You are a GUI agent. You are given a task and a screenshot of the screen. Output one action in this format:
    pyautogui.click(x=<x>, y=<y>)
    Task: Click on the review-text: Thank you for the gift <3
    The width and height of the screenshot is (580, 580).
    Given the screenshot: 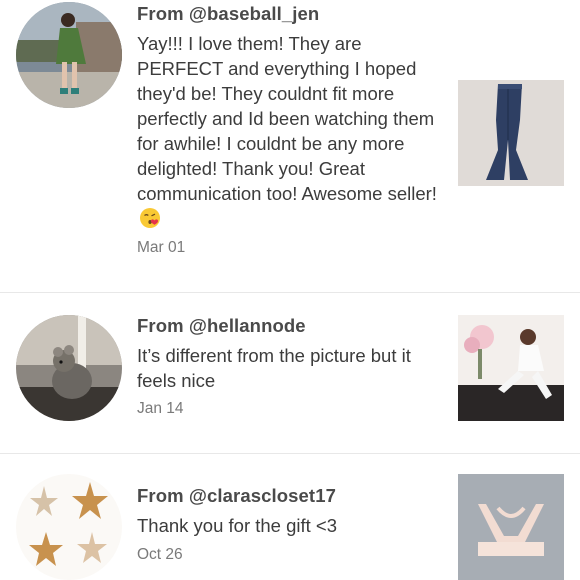 What is the action you would take?
    pyautogui.click(x=237, y=525)
    